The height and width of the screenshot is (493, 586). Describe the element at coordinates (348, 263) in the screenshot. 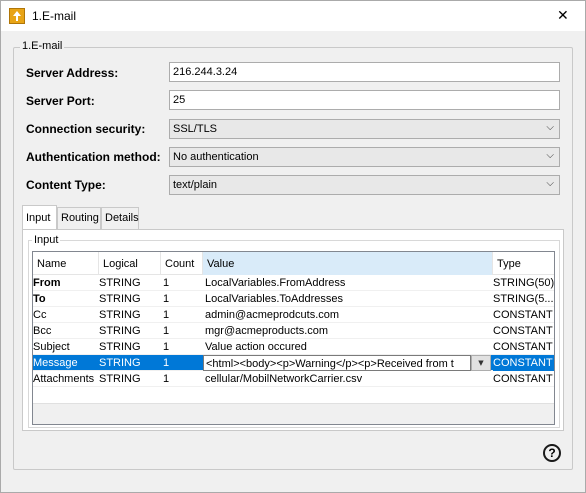

I see `column-header-value: Value` at that location.